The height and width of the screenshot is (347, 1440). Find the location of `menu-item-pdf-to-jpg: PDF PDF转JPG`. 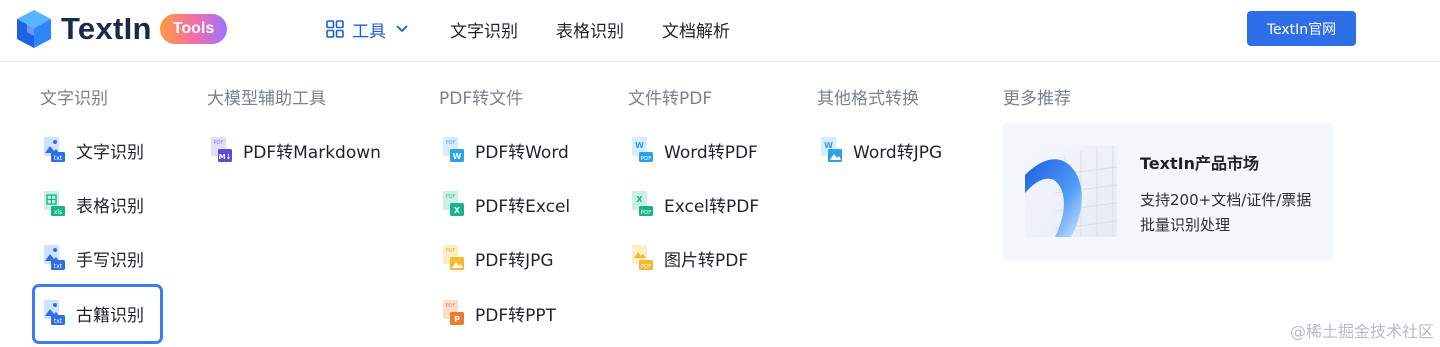

menu-item-pdf-to-jpg: PDF PDF转JPG is located at coordinates (496, 258).